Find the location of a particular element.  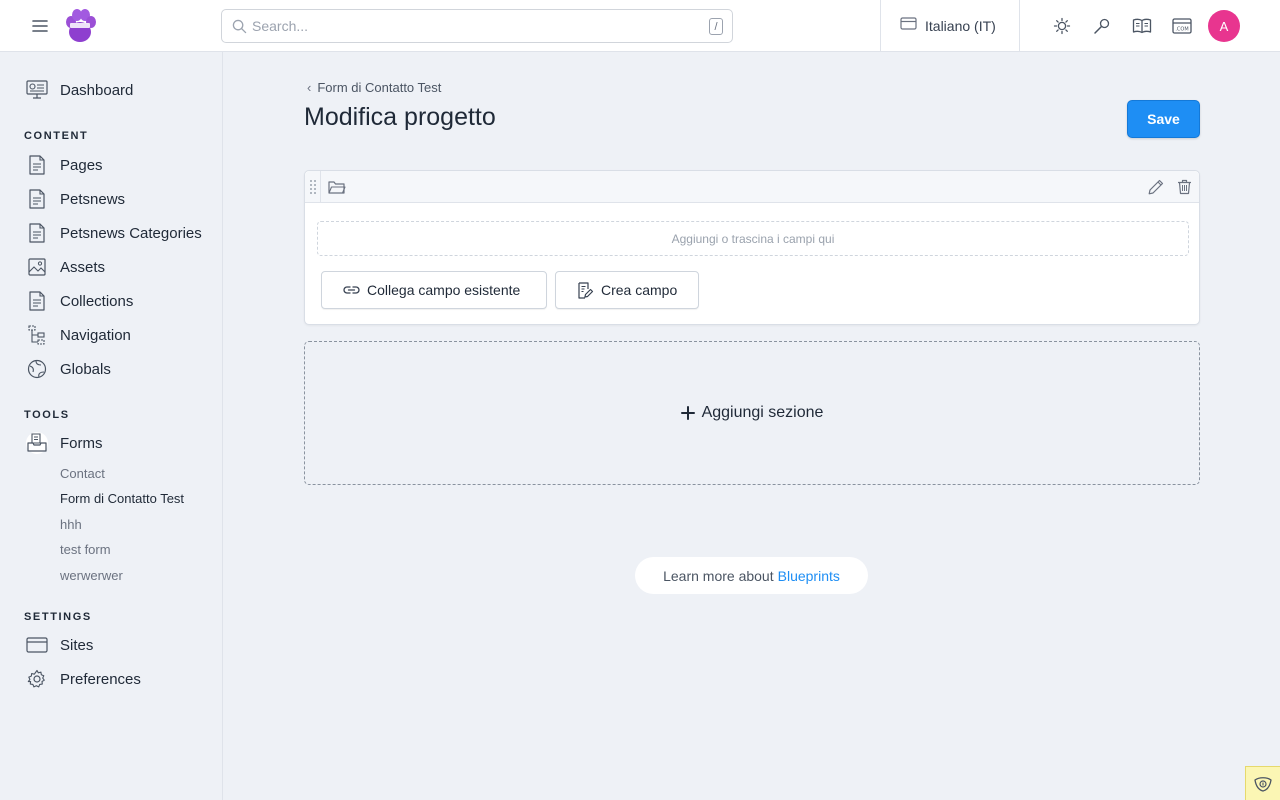

sidebar-section-tools: TOOLS is located at coordinates (47, 415).